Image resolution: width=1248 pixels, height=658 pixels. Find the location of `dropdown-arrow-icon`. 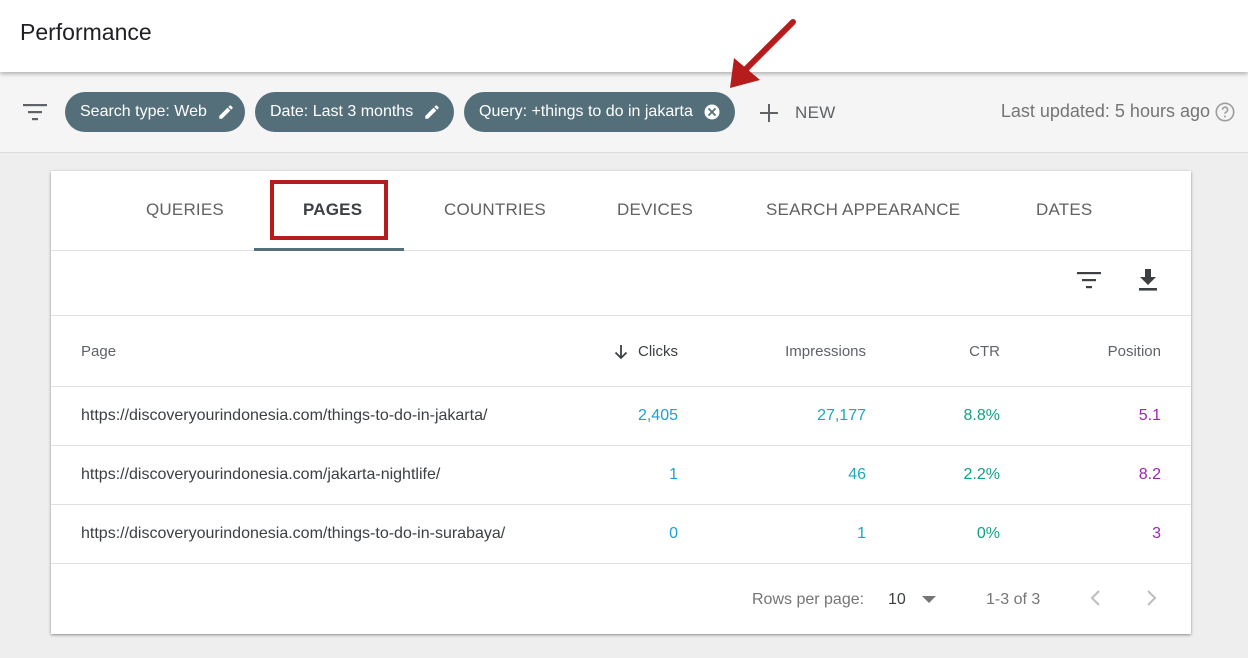

dropdown-arrow-icon is located at coordinates (928, 599).